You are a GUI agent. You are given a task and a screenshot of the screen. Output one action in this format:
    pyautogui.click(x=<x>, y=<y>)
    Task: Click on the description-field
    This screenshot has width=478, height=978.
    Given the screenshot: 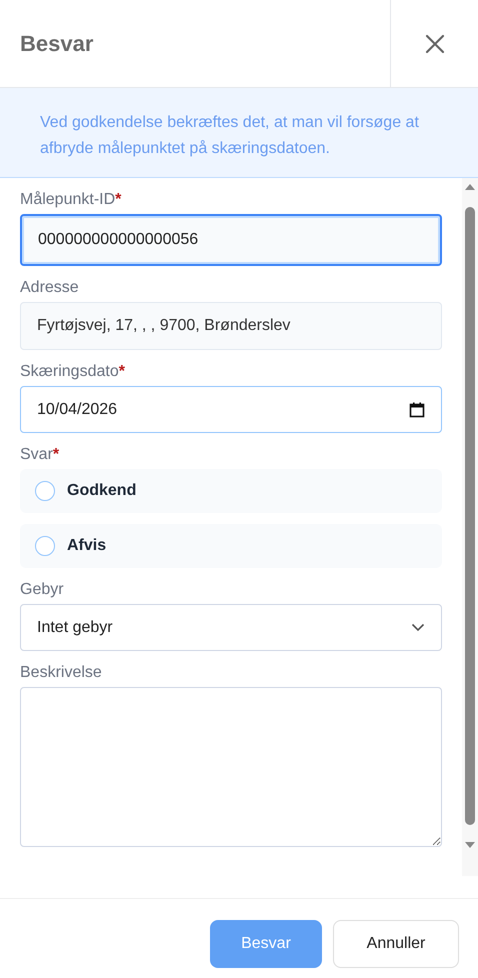 What is the action you would take?
    pyautogui.click(x=231, y=767)
    